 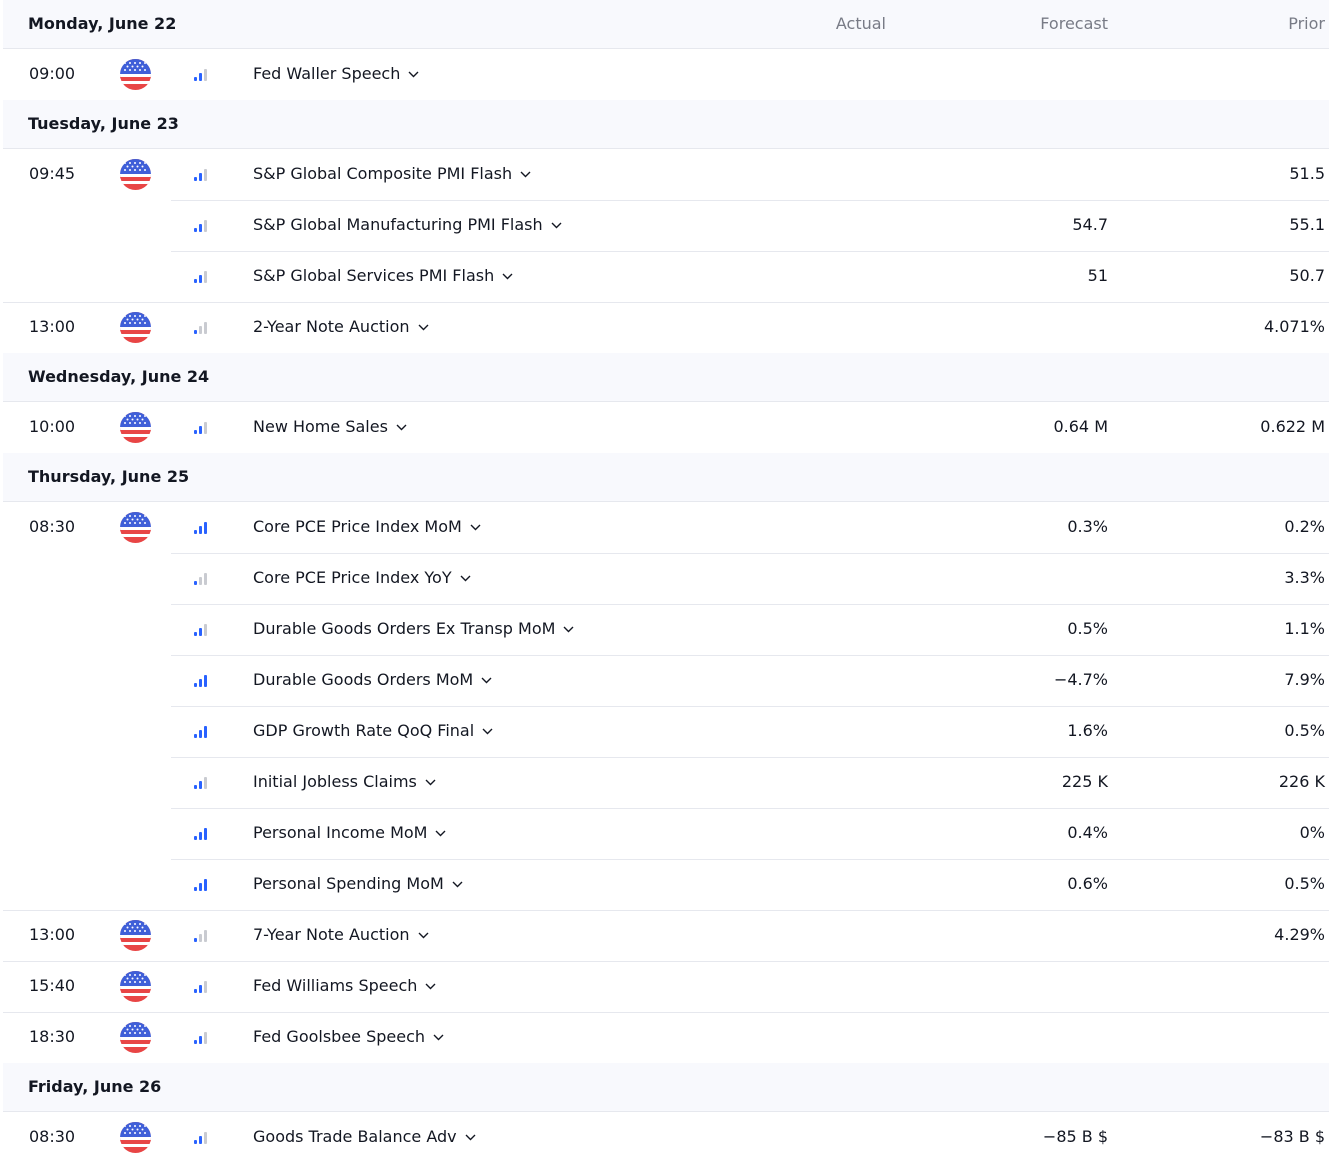 What do you see at coordinates (407, 225) in the screenshot?
I see `event-title: S&P Global Manufacturing PMI Flash` at bounding box center [407, 225].